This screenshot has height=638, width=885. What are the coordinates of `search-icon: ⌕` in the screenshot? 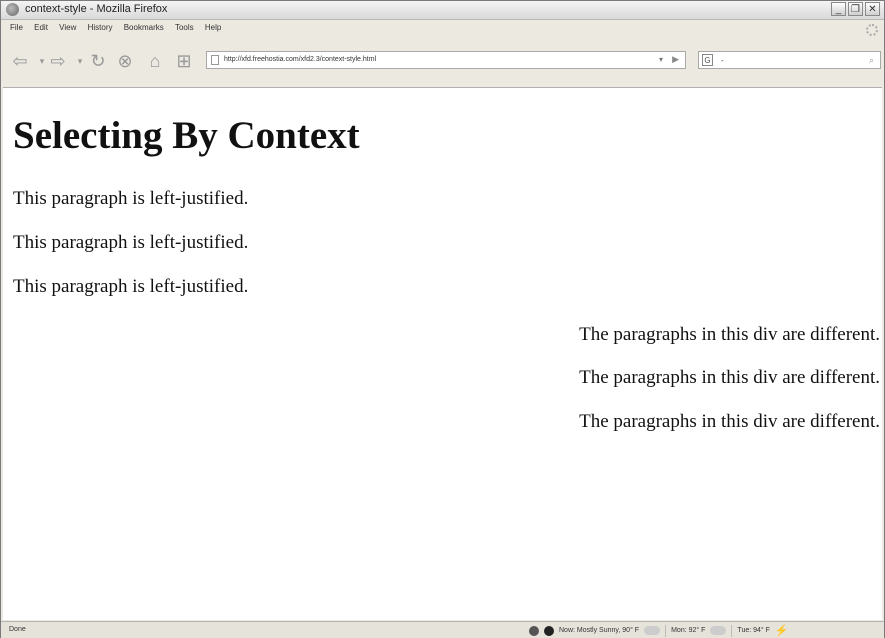 It's located at (871, 60).